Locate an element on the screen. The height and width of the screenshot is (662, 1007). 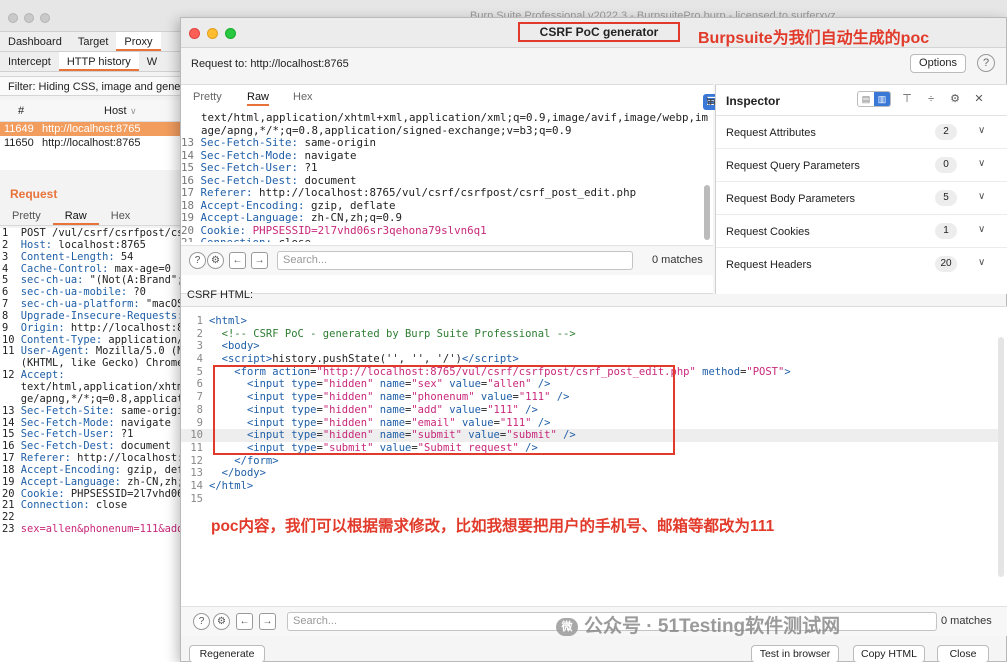
inspector-row-label: Request Attributes is located at coordinates (771, 133).